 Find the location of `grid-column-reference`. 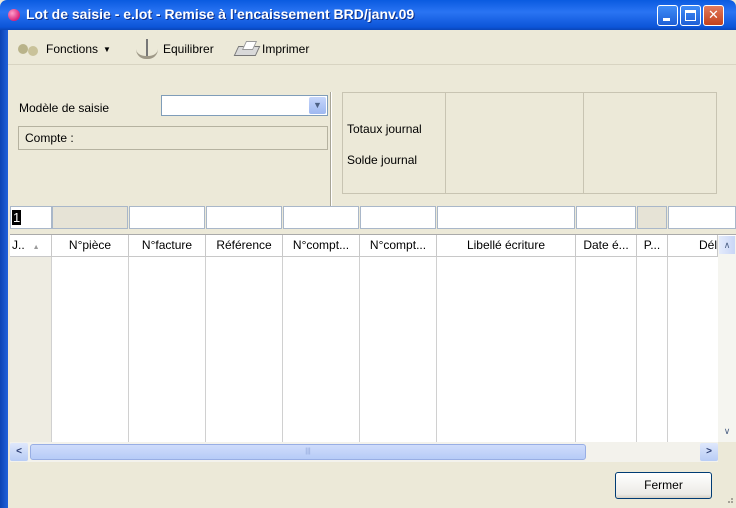

grid-column-reference is located at coordinates (244, 350).